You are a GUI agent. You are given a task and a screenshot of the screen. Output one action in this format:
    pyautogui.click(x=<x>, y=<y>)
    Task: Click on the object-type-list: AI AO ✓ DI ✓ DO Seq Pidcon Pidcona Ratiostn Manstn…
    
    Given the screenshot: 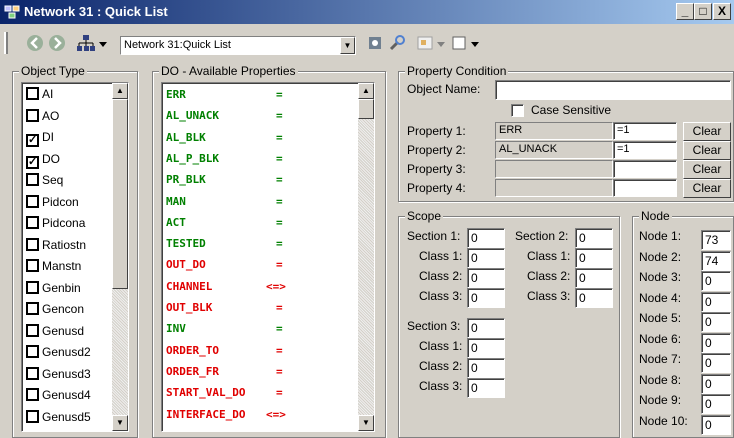 What is the action you would take?
    pyautogui.click(x=75, y=257)
    